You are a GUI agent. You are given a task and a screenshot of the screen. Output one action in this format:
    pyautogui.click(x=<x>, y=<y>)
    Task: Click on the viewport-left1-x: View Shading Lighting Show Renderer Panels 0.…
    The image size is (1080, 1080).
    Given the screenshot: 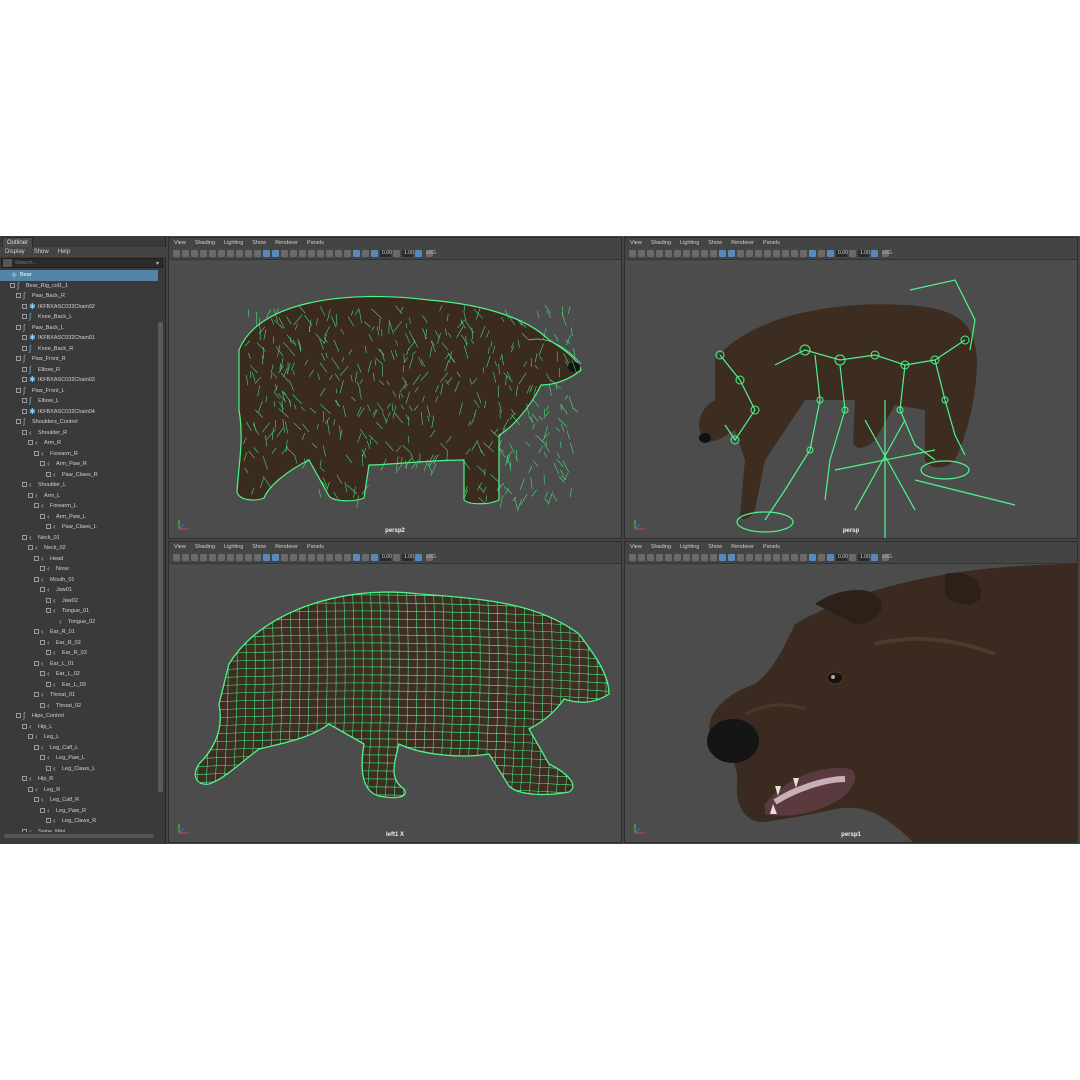 What is the action you would take?
    pyautogui.click(x=395, y=692)
    